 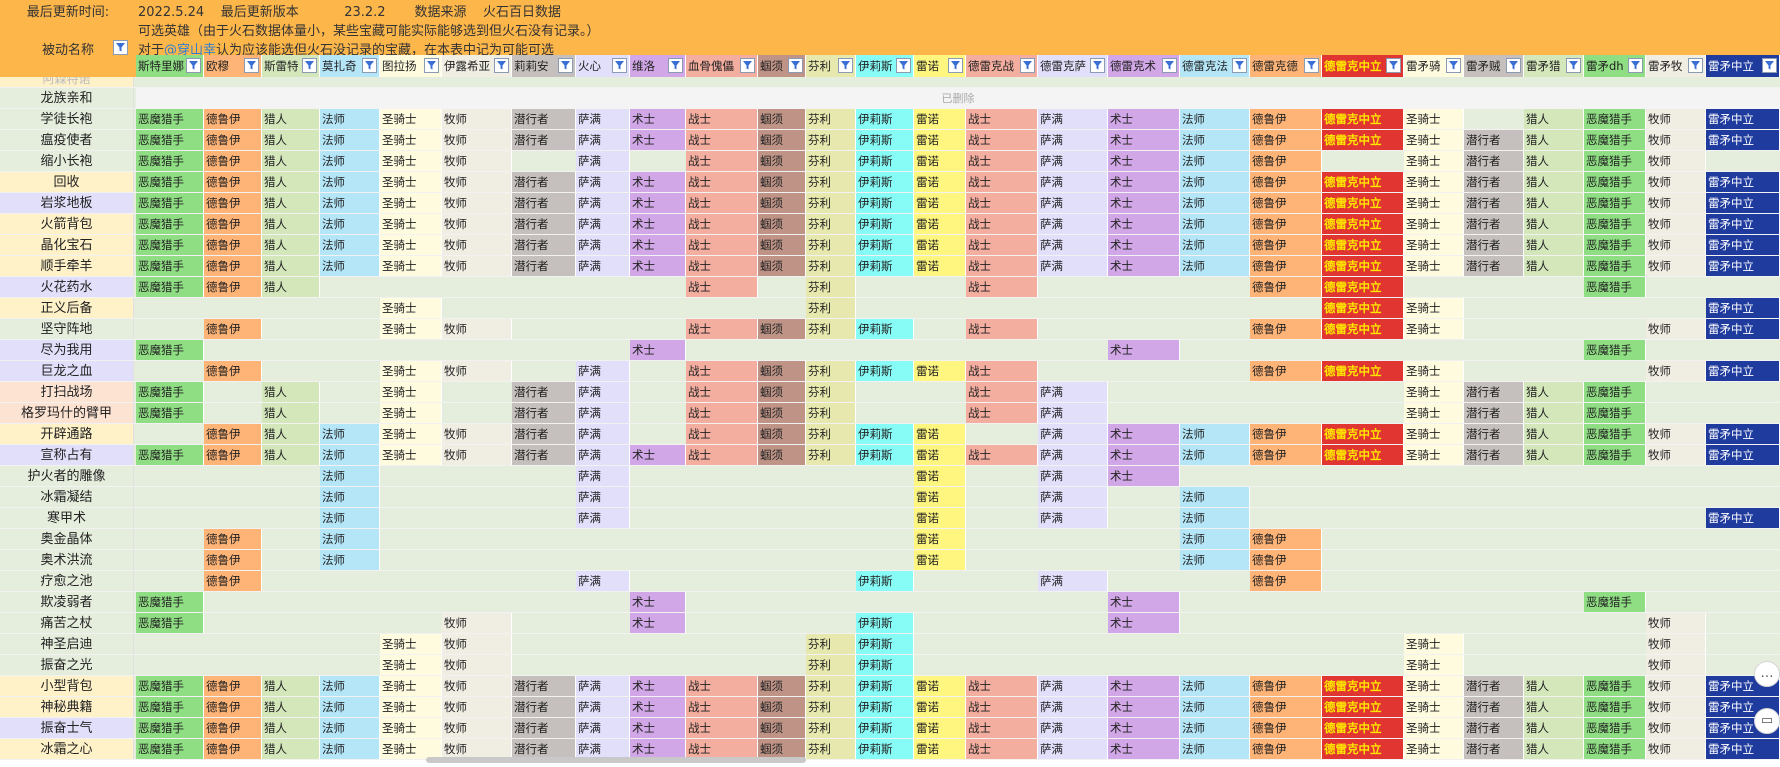 I want to click on table-cell: 伊莉斯, so click(x=885, y=161).